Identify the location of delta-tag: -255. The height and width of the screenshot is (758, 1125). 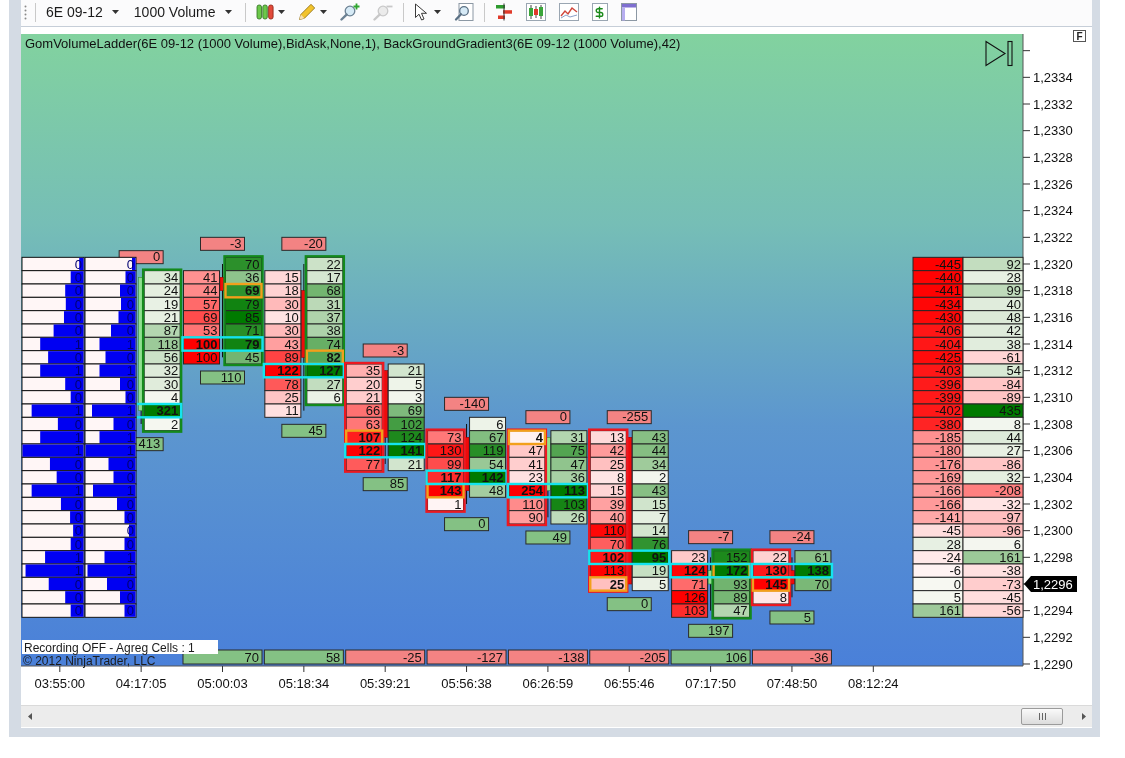
(629, 417).